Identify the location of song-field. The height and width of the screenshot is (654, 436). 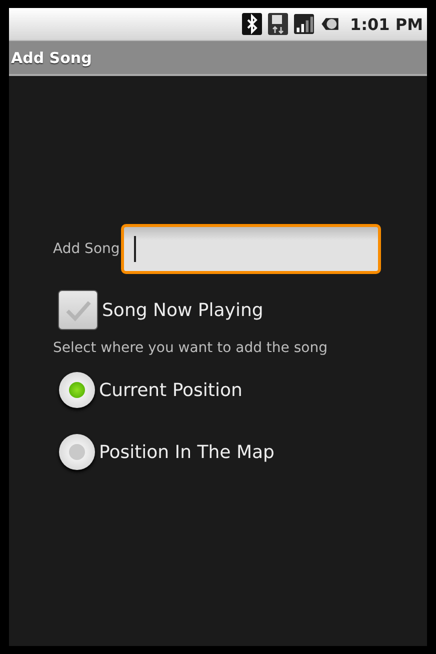
(250, 249).